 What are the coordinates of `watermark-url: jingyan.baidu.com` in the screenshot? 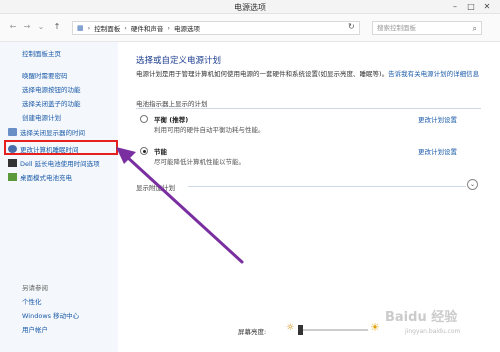 It's located at (433, 331).